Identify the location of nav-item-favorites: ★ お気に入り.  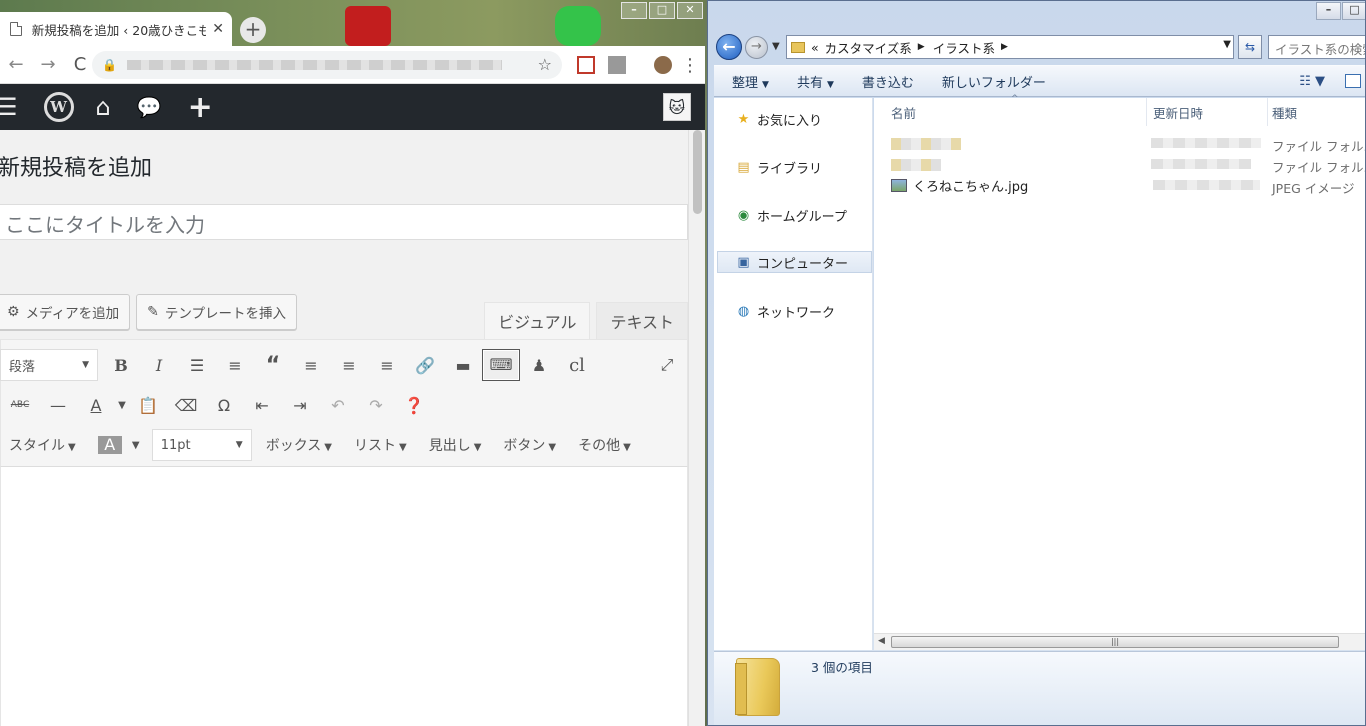
(793, 119).